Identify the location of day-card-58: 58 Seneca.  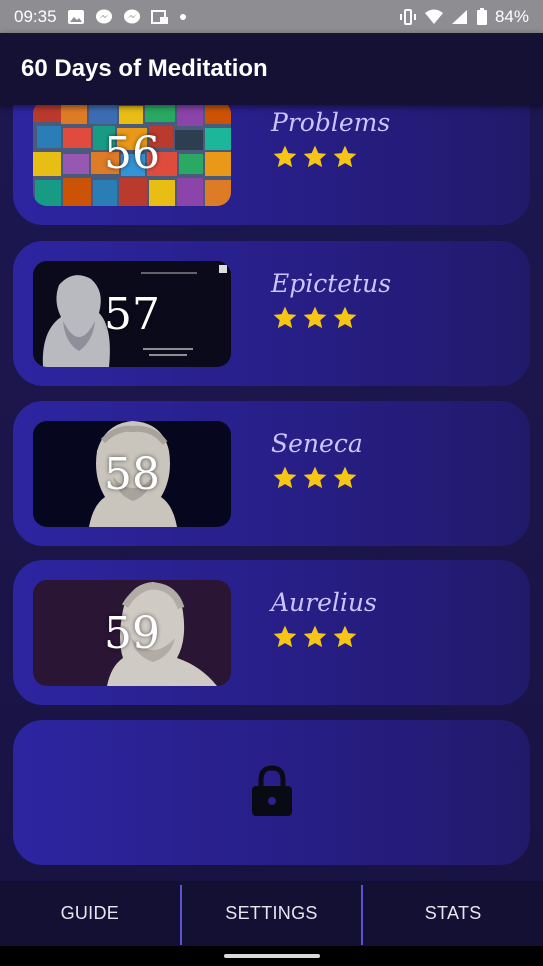
(271, 473).